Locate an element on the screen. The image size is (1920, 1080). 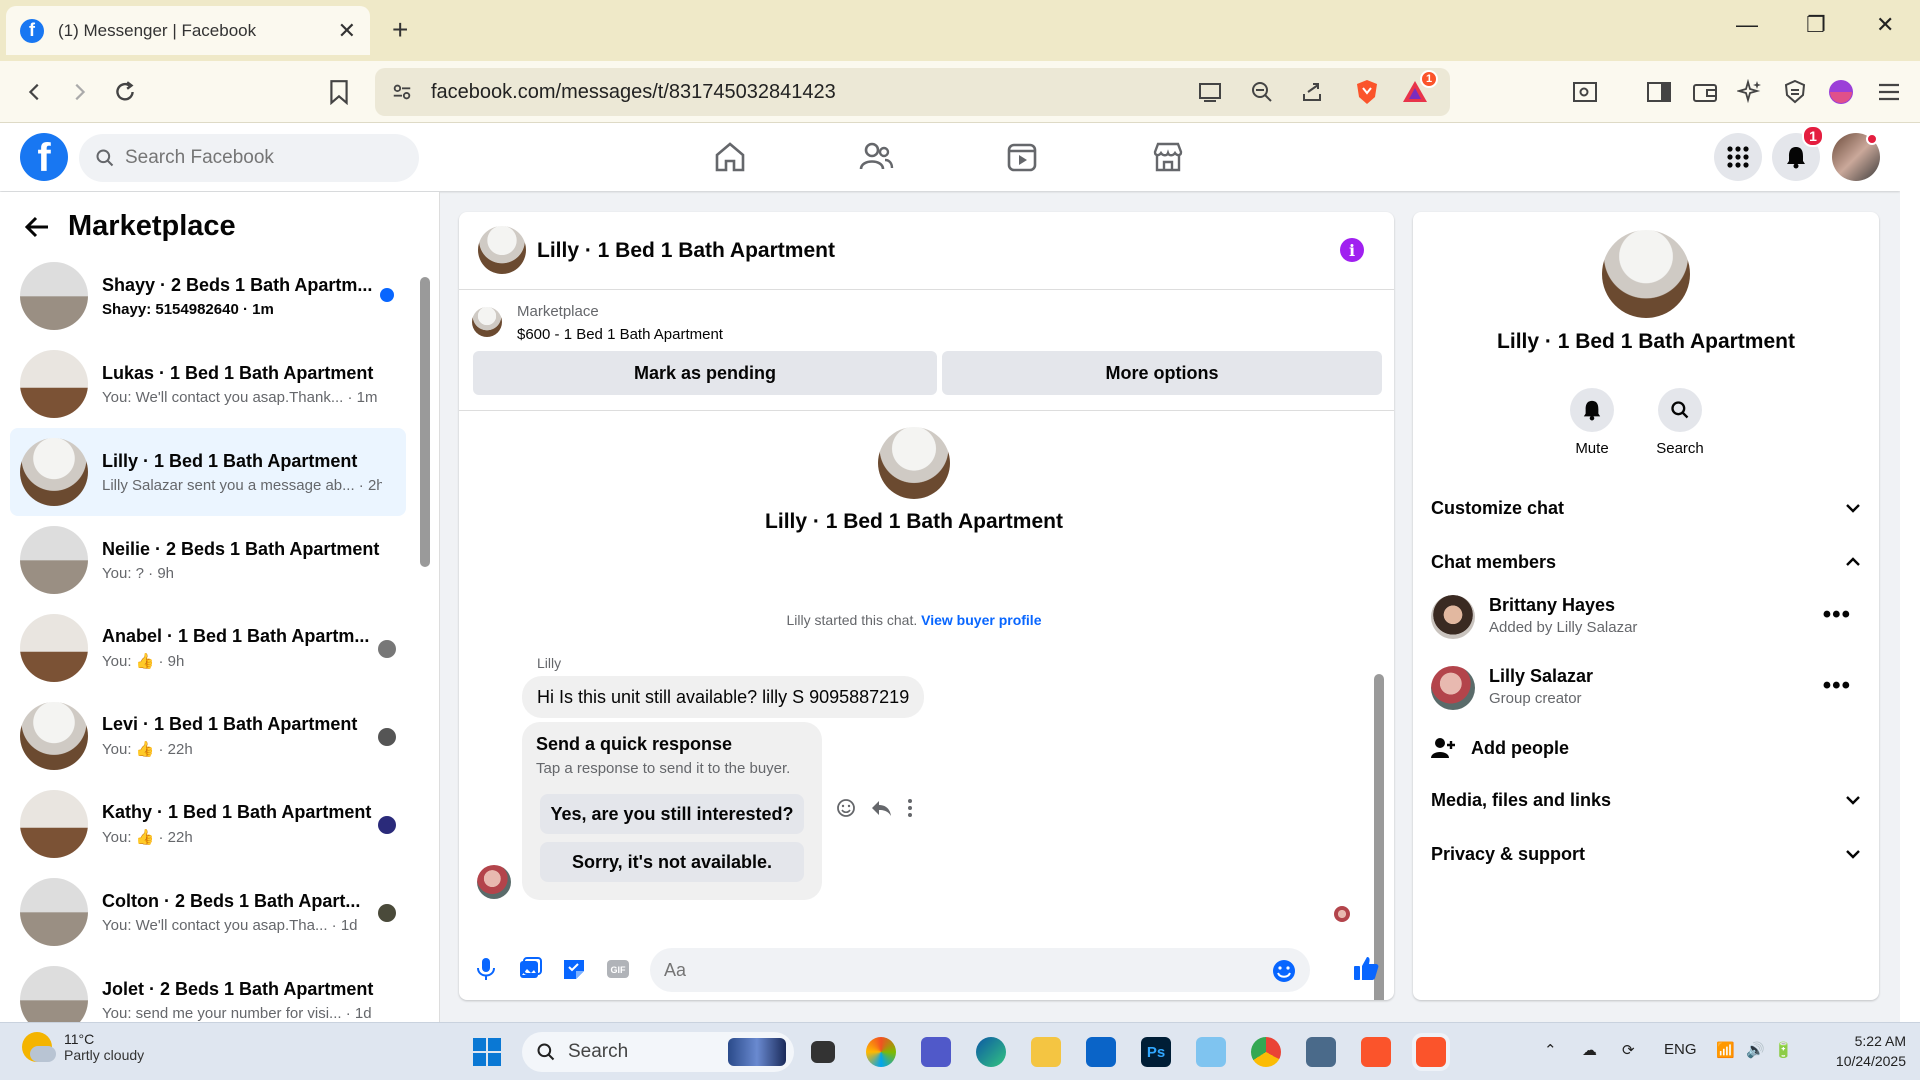
sticker-icon is located at coordinates (574, 969).